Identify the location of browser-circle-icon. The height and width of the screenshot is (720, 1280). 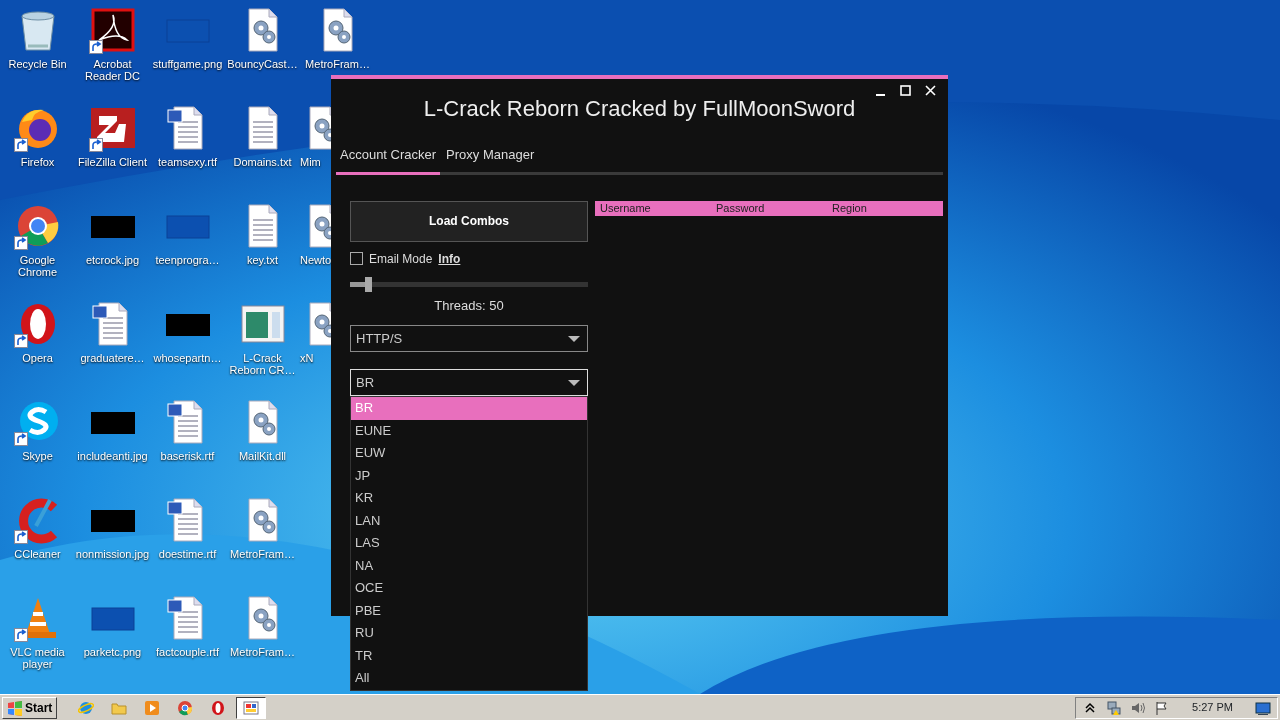
(185, 707).